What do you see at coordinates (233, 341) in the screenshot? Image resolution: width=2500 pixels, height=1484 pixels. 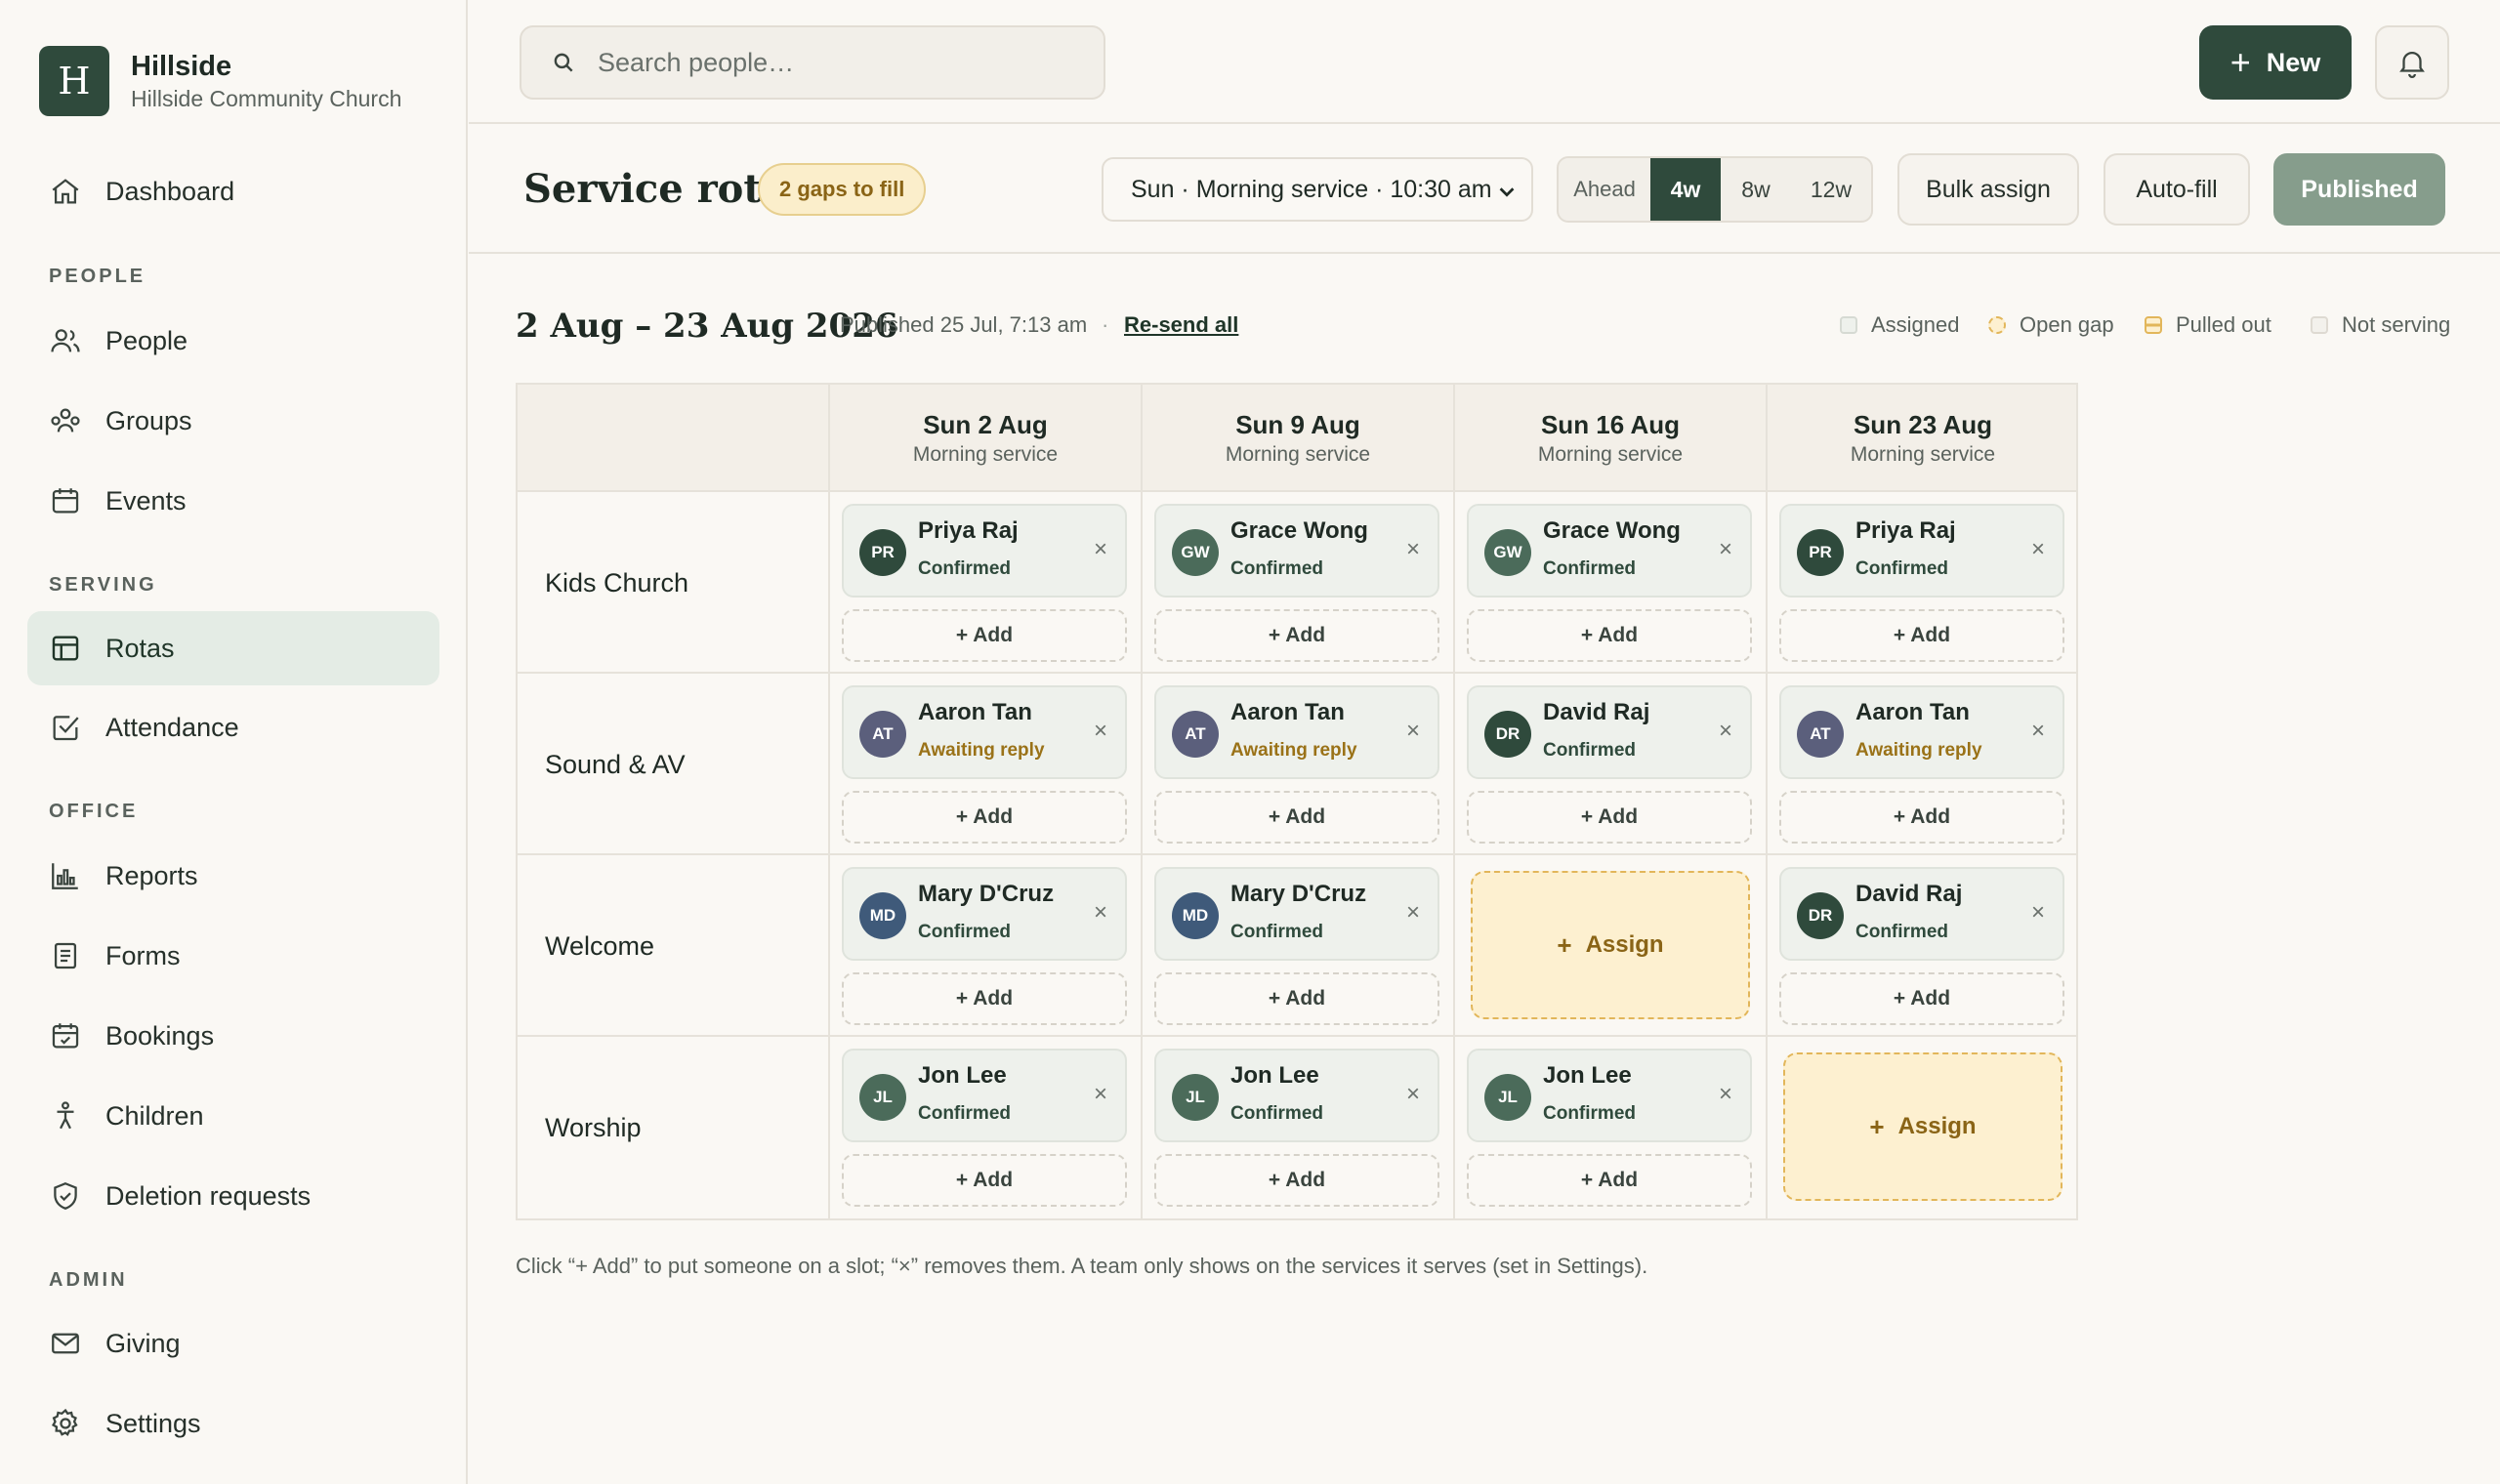 I see `sidebar-item-people: People` at bounding box center [233, 341].